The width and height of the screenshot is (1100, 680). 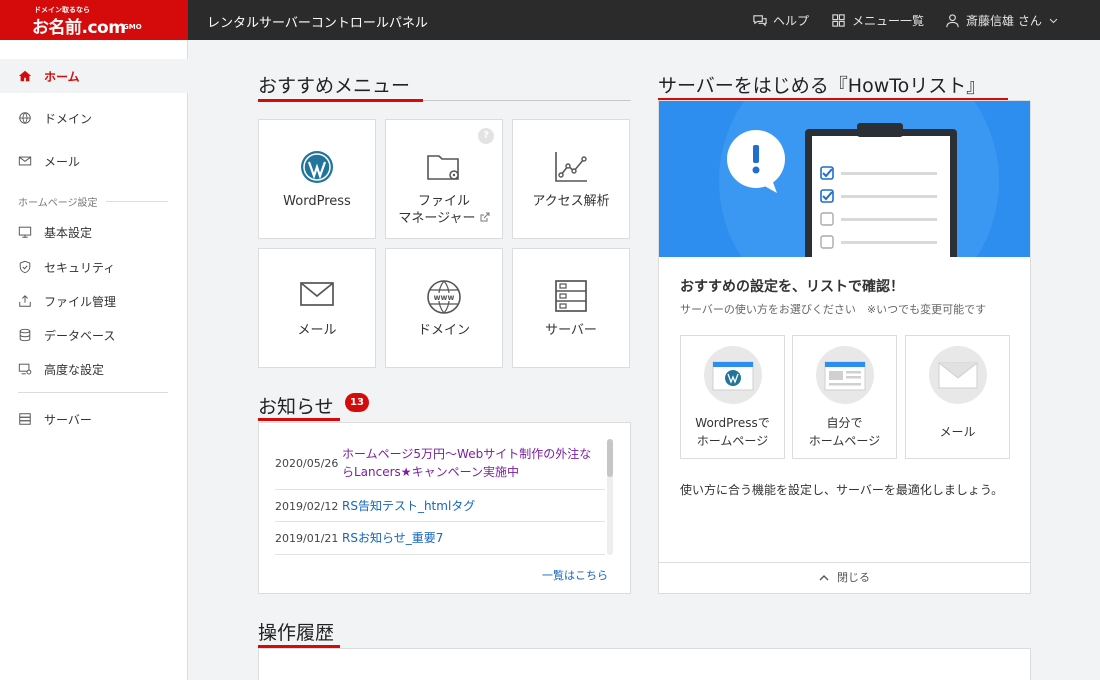 I want to click on sidebar-item-mail: メール, so click(x=94, y=161).